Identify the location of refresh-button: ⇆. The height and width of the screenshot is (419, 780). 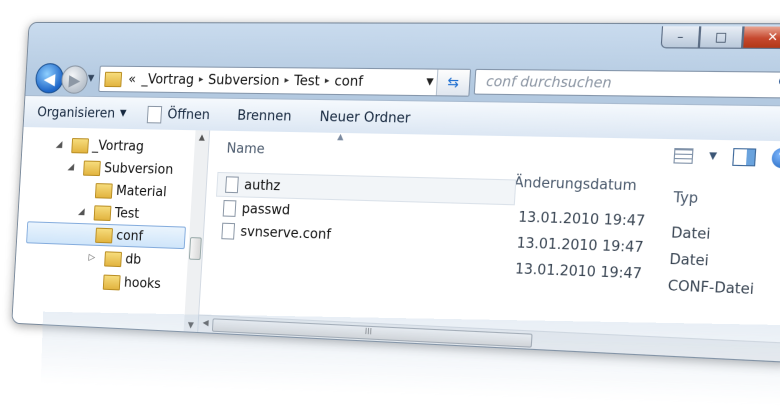
(452, 82).